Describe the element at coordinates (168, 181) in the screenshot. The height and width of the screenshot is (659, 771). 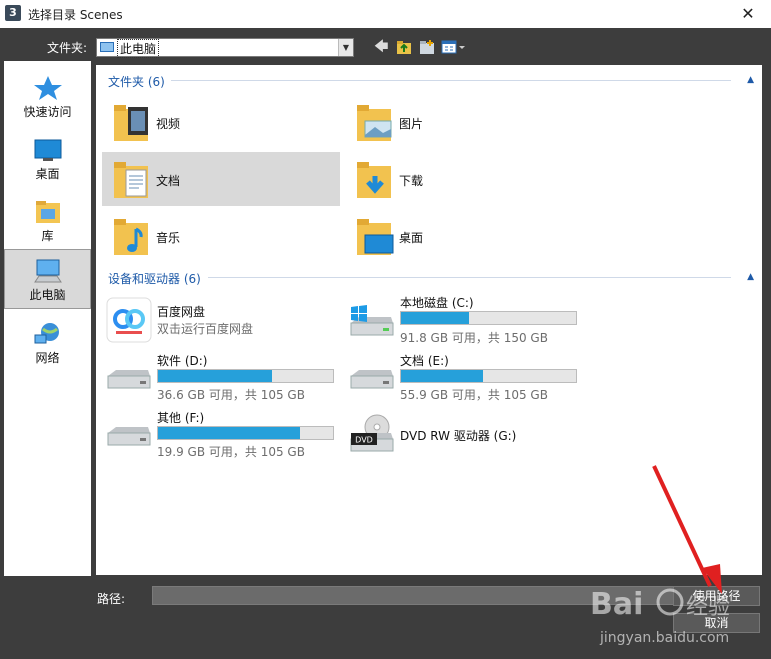
I see `folder-label: 文档` at that location.